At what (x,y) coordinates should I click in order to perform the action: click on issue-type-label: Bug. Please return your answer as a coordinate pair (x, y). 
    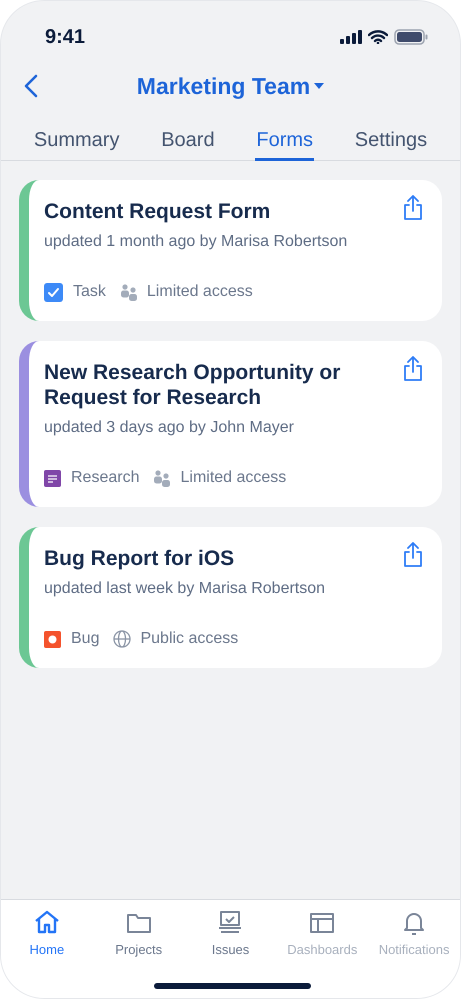
    Looking at the image, I should click on (85, 639).